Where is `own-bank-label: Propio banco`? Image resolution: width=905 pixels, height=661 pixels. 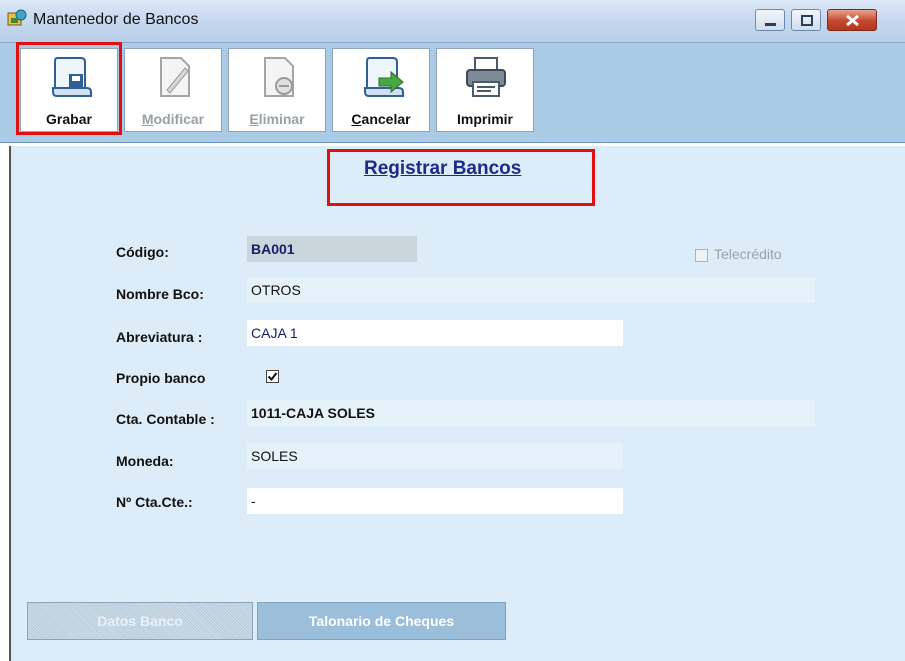 own-bank-label: Propio banco is located at coordinates (161, 378).